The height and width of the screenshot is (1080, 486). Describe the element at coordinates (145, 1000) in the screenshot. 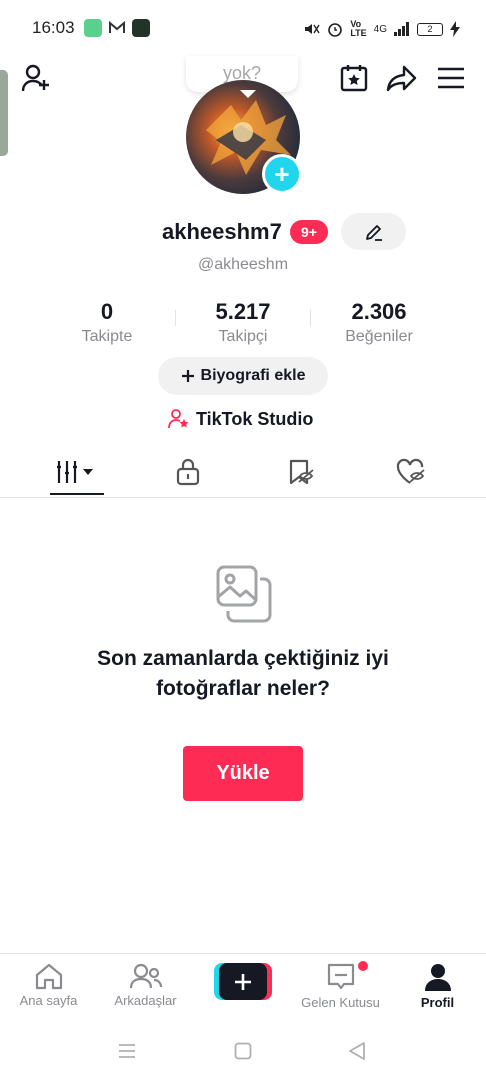

I see `nav-friends-label: Arkadaşlar` at that location.